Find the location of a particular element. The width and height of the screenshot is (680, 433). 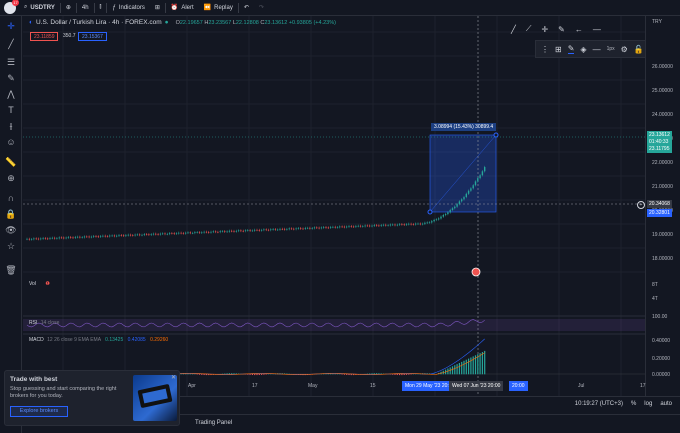

price-tick: 21.00000 is located at coordinates (662, 187).